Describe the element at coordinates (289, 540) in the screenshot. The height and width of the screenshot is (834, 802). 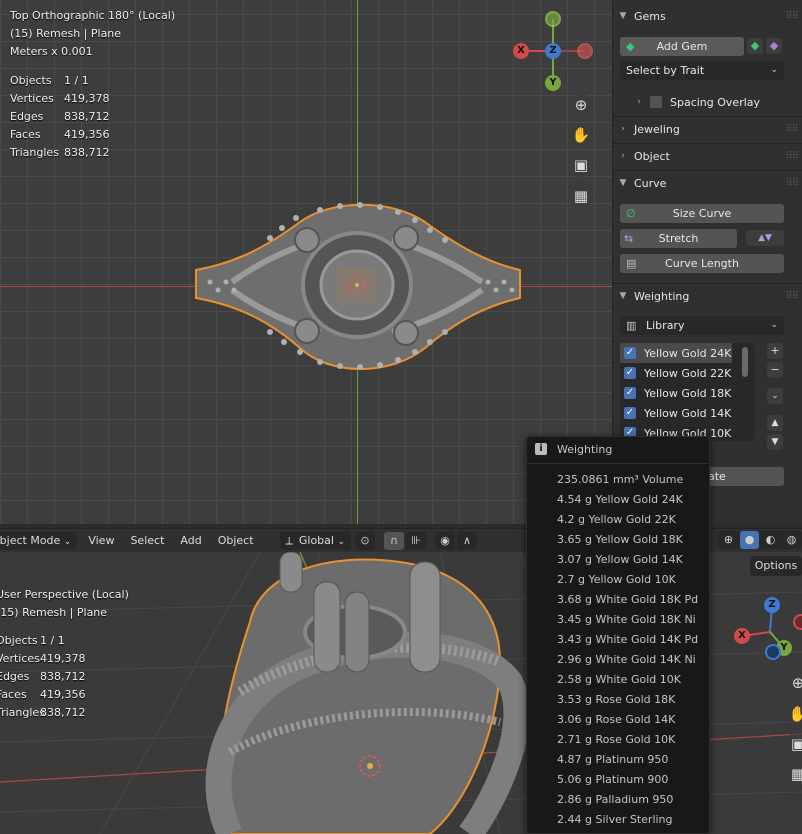
I see `transform-orientation-icon: ⟂` at that location.